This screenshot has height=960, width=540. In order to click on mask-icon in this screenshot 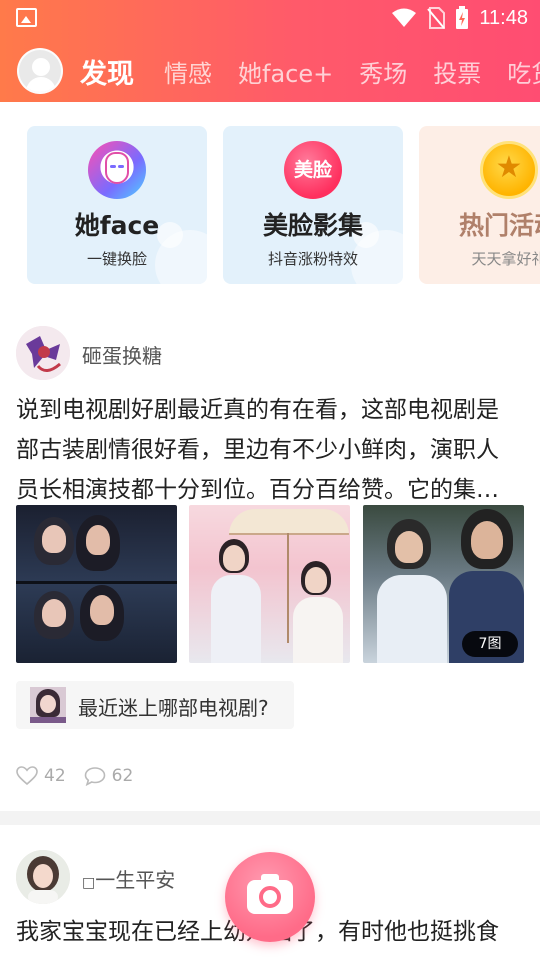, I will do `click(117, 170)`.